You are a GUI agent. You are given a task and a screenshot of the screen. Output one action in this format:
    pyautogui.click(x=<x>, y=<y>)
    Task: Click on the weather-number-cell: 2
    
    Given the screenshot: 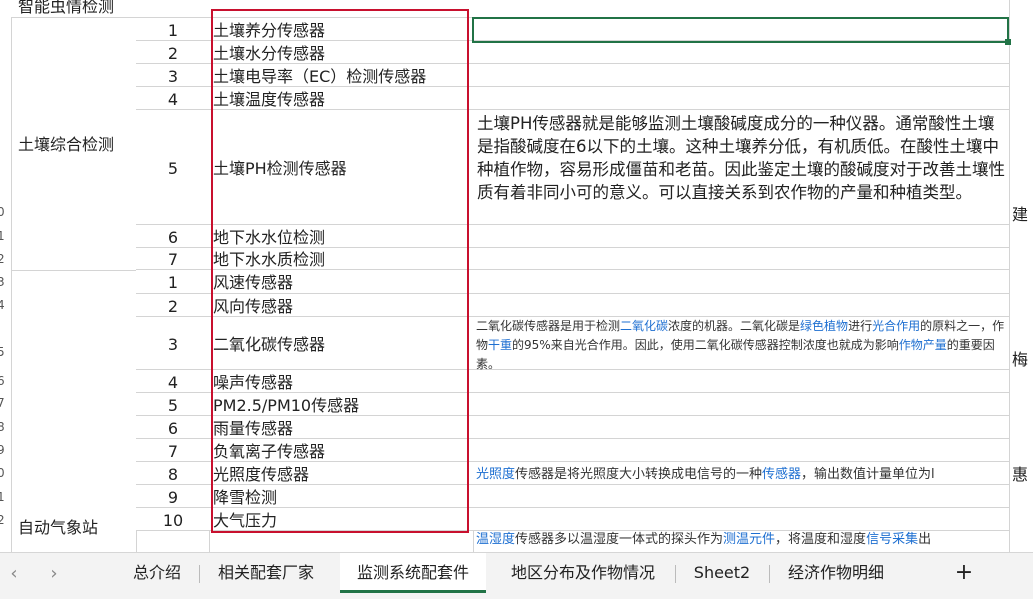 What is the action you would take?
    pyautogui.click(x=173, y=305)
    